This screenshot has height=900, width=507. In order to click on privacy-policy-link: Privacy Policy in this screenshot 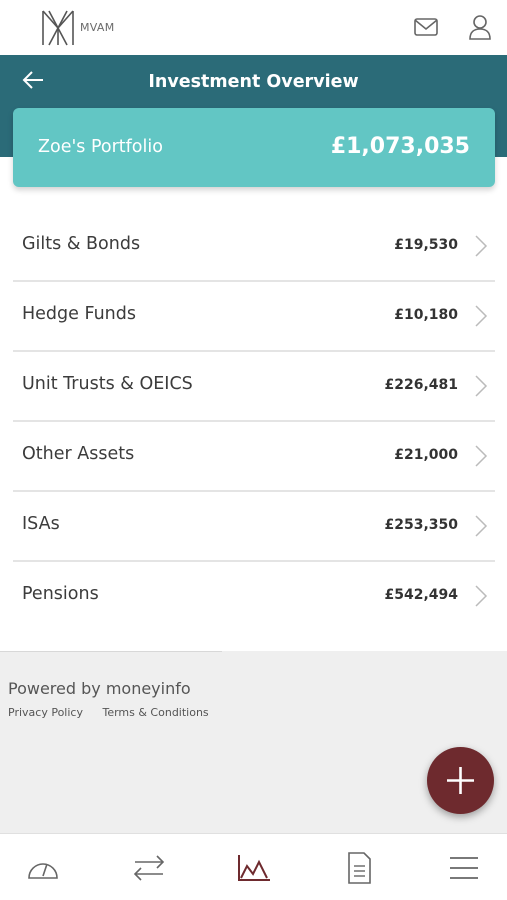, I will do `click(45, 712)`.